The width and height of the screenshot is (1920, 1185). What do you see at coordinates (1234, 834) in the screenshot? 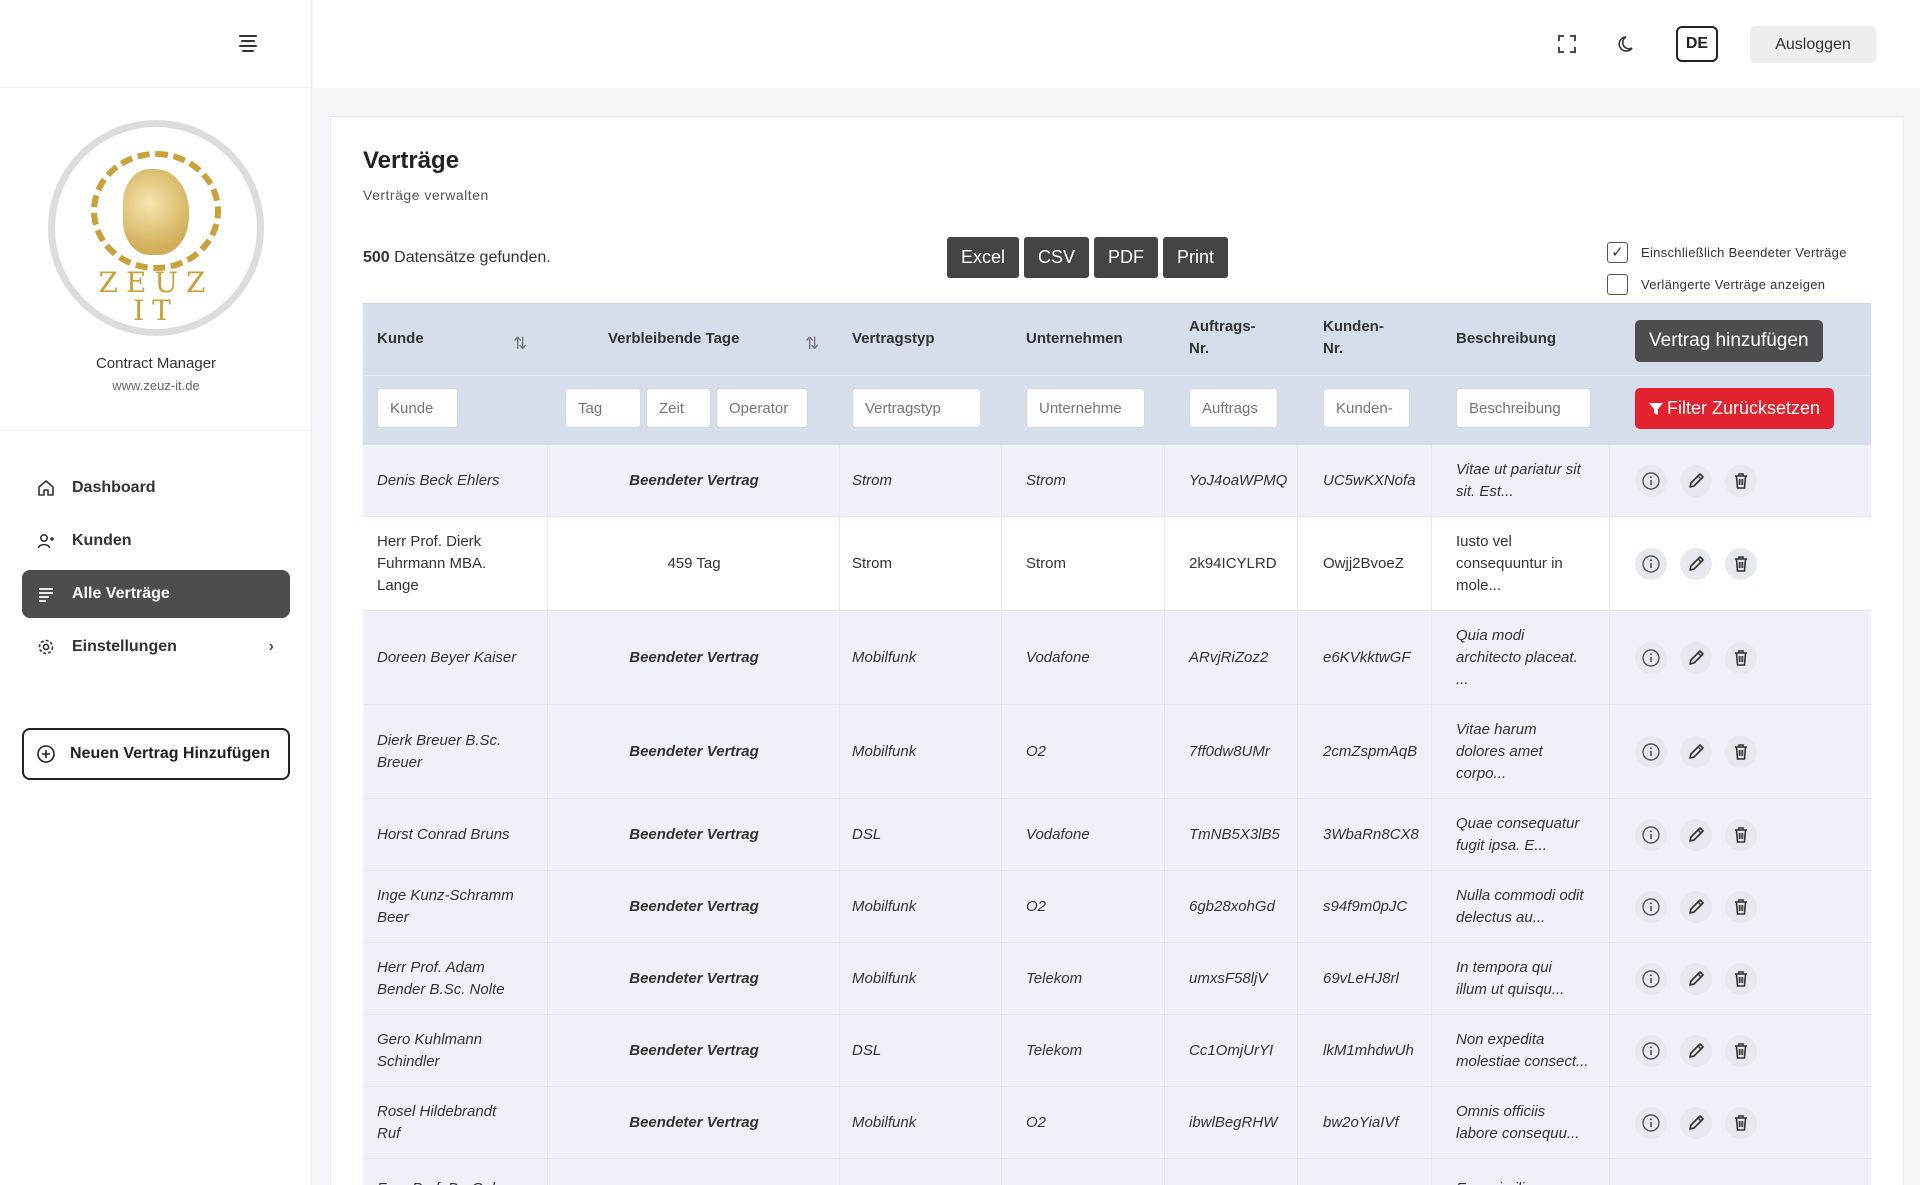
I see `cell-auftrag: TmNB5X3lB5` at bounding box center [1234, 834].